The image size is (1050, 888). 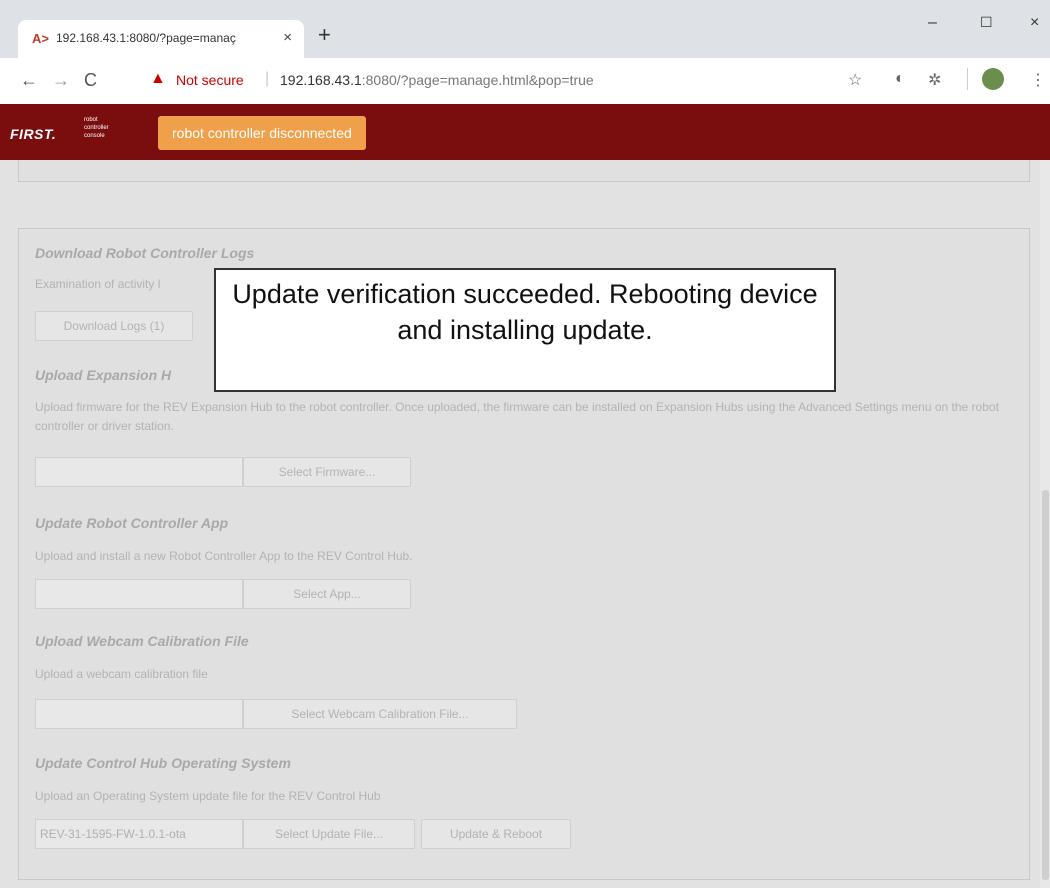 I want to click on webcam-file-field, so click(x=139, y=714).